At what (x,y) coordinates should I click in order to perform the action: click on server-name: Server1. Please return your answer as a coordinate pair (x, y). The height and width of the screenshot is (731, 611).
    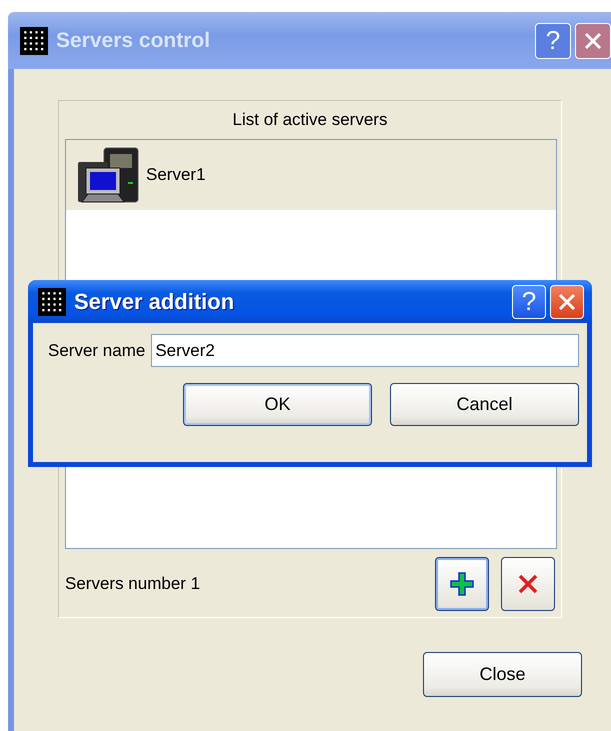
    Looking at the image, I should click on (176, 175).